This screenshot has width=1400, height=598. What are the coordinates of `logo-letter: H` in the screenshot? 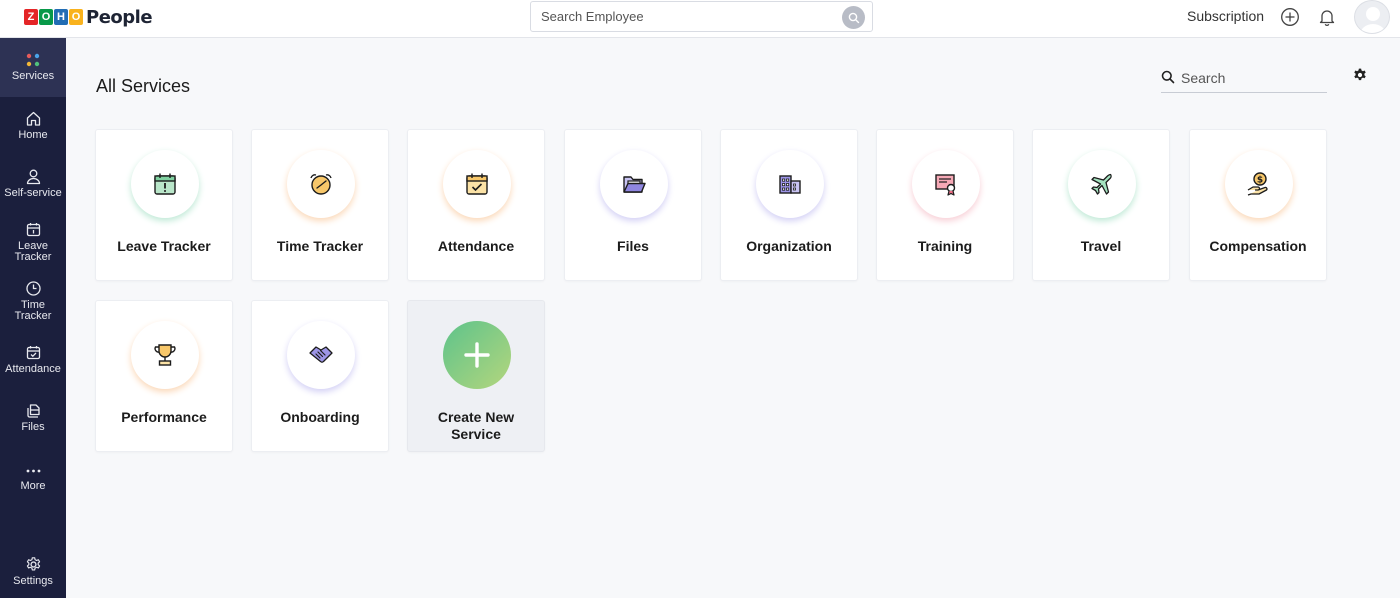 It's located at (61, 17).